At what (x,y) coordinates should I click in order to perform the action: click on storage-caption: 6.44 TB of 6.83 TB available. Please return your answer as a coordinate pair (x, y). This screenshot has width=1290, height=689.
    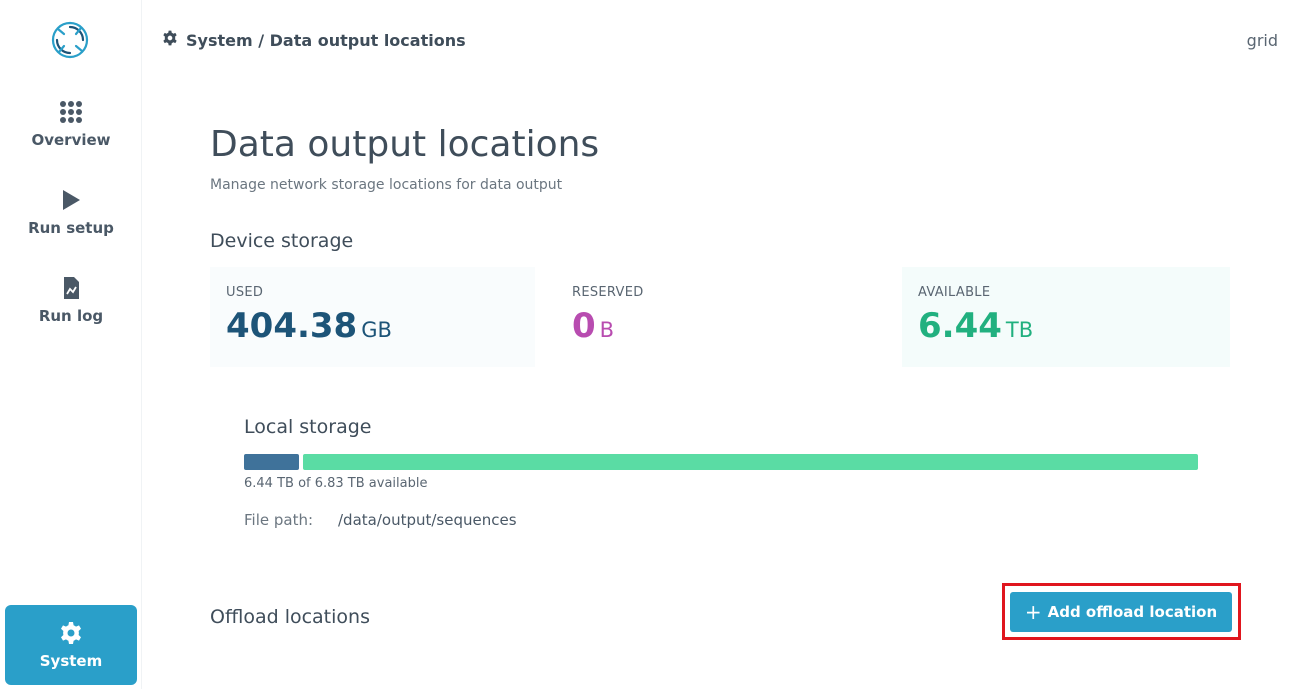
    Looking at the image, I should click on (336, 483).